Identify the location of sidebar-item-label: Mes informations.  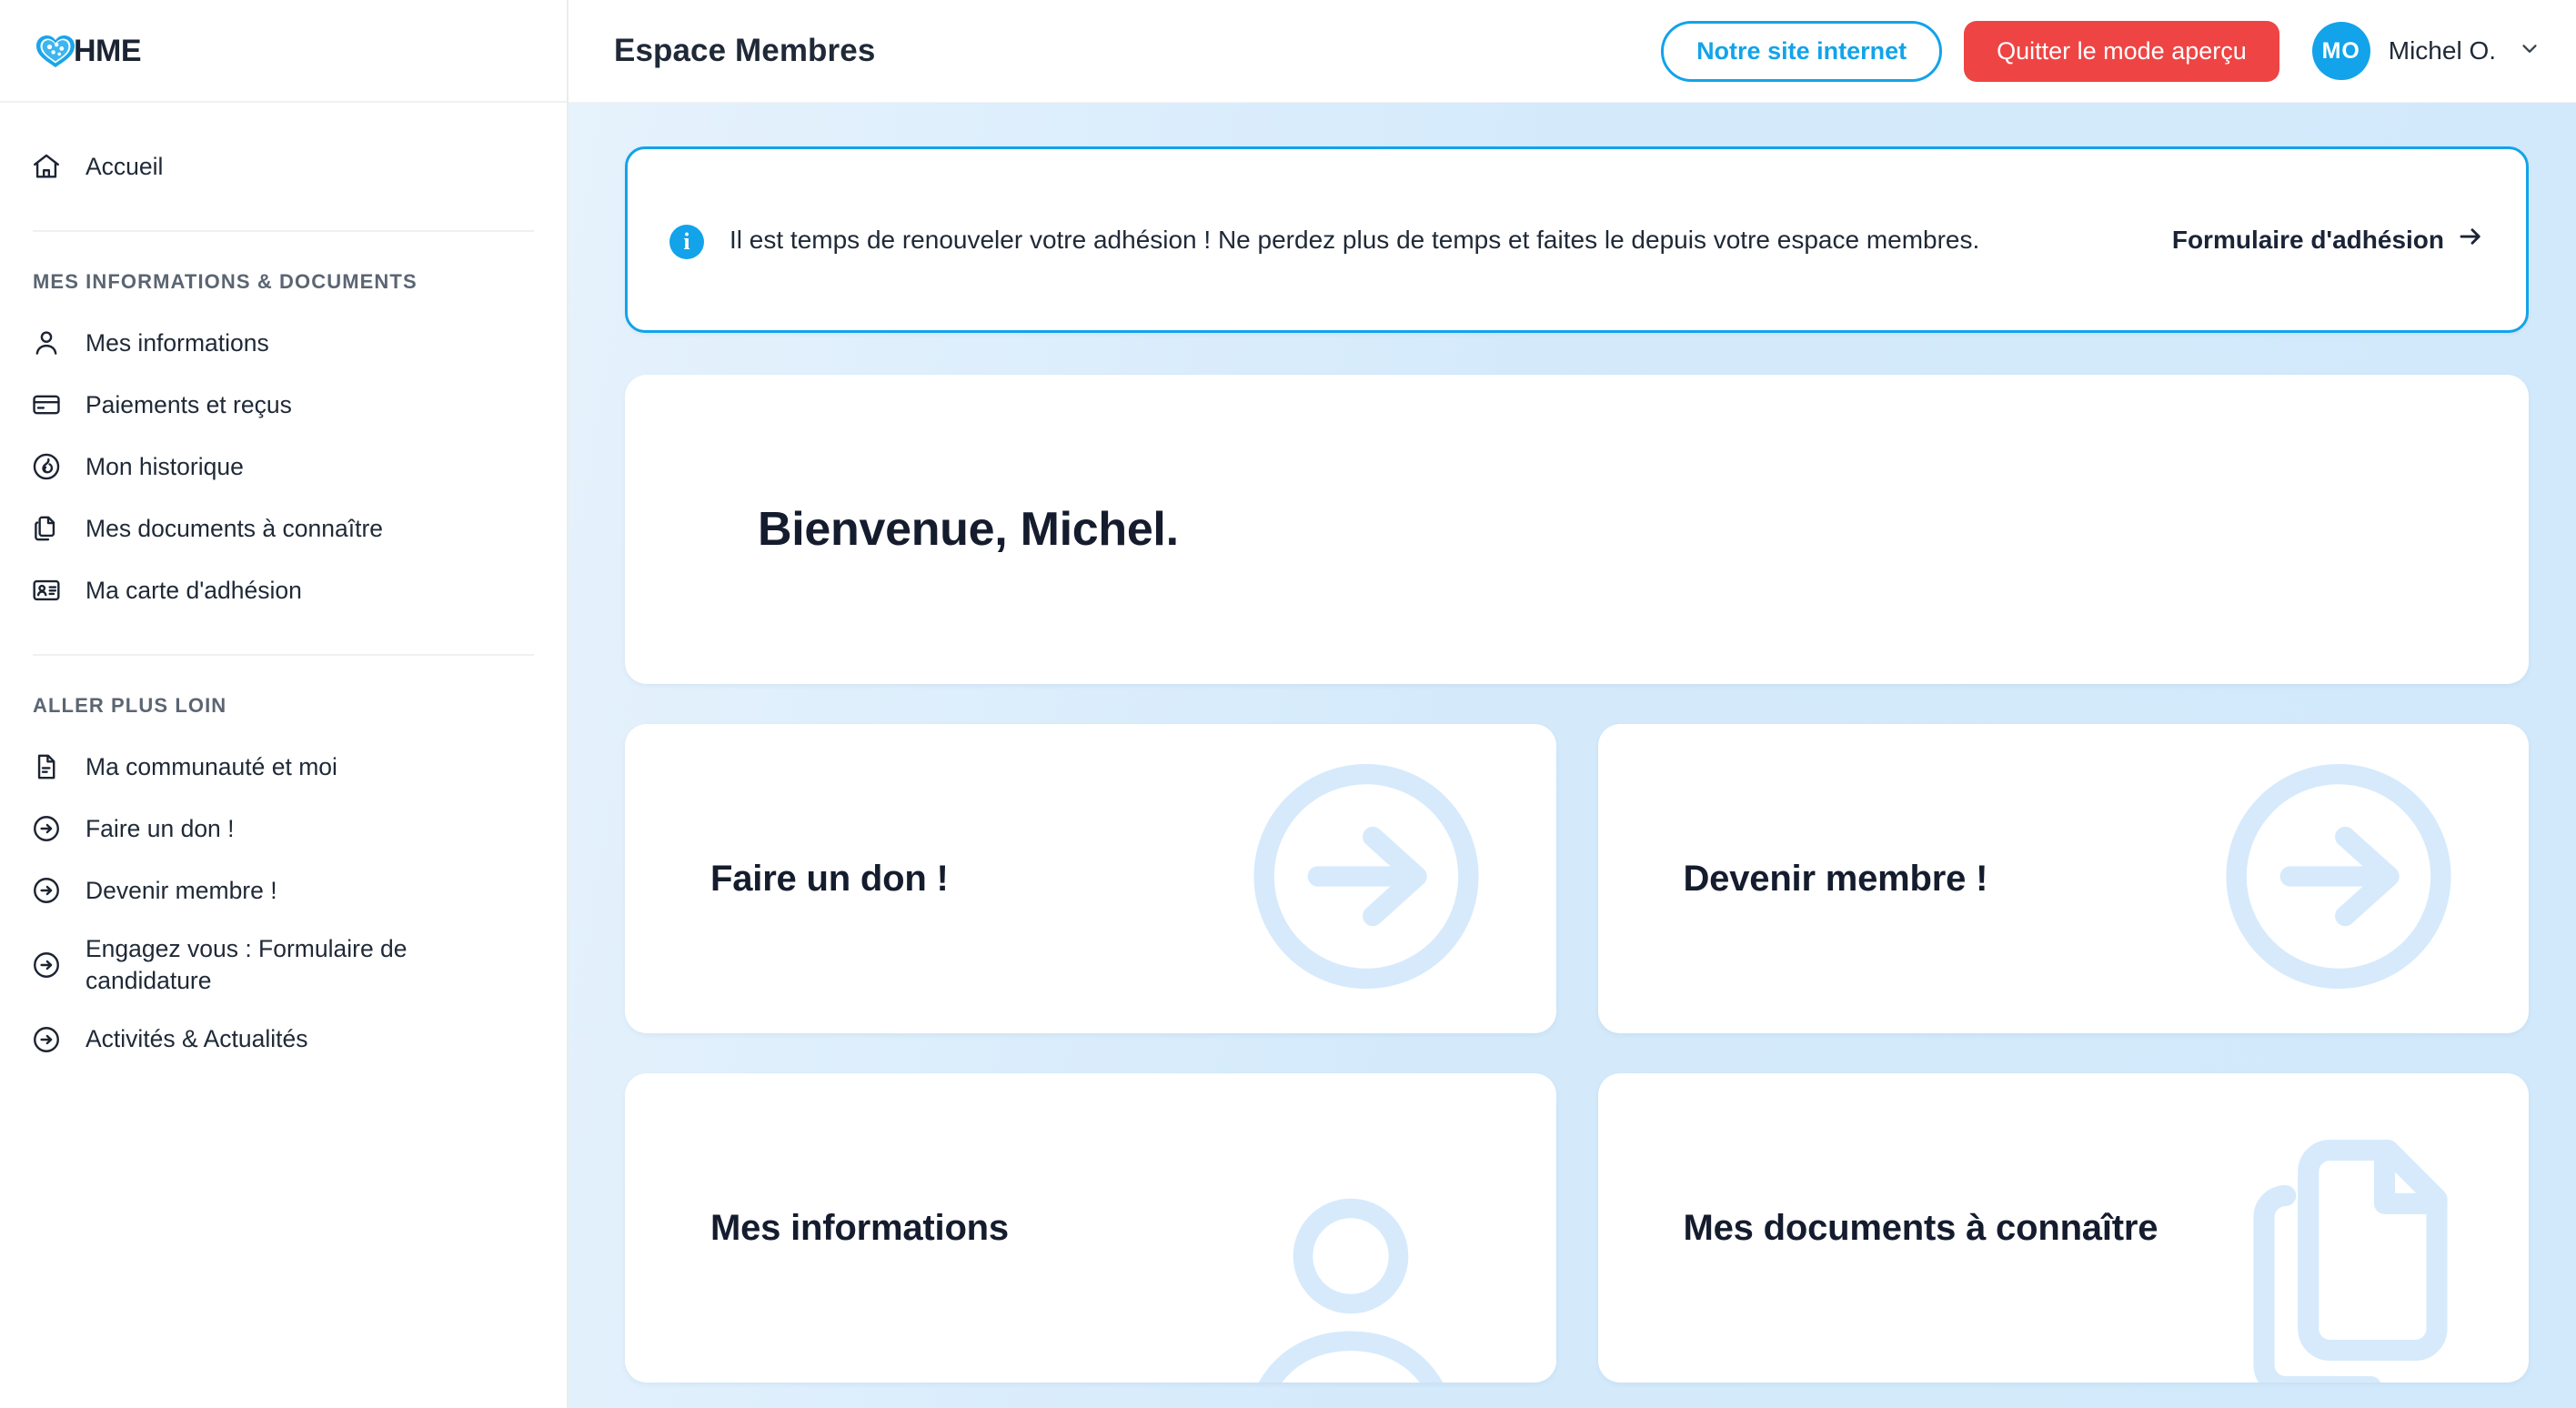
(177, 342).